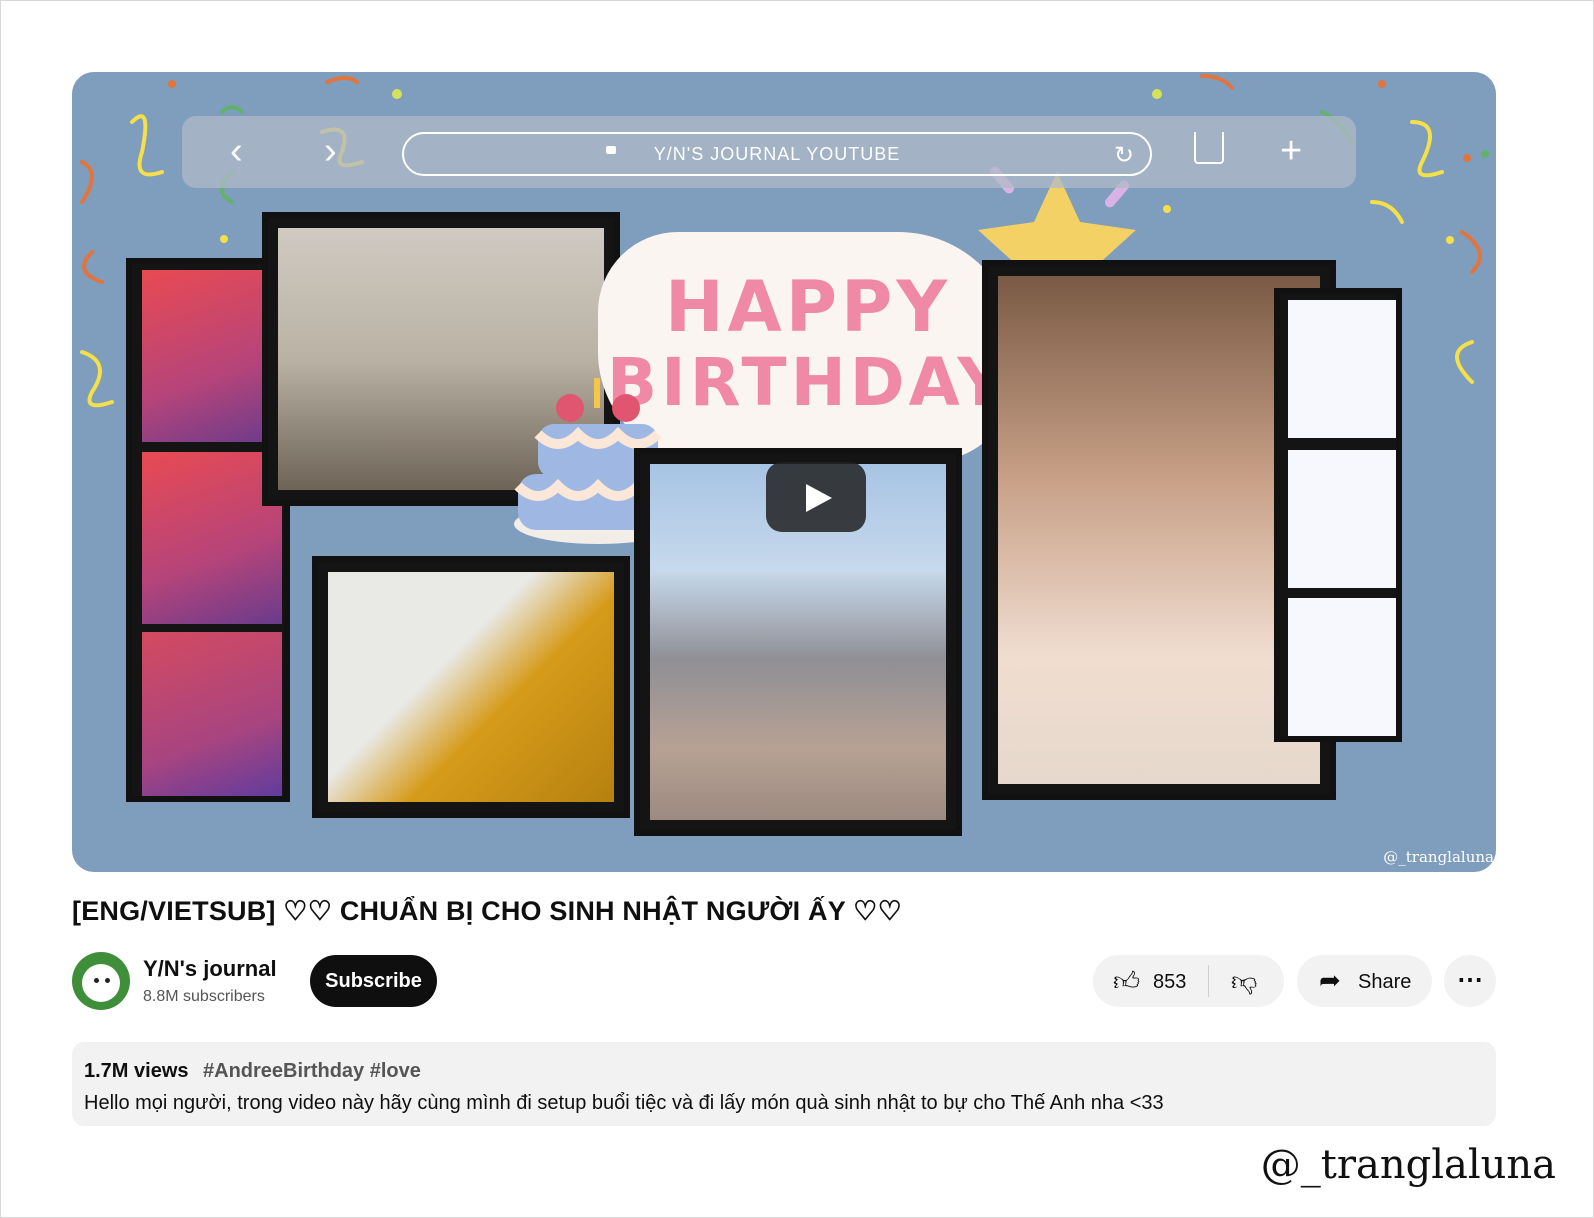 The height and width of the screenshot is (1218, 1594). Describe the element at coordinates (1244, 981) in the screenshot. I see `thumbs-down-icon: 👎︎` at that location.